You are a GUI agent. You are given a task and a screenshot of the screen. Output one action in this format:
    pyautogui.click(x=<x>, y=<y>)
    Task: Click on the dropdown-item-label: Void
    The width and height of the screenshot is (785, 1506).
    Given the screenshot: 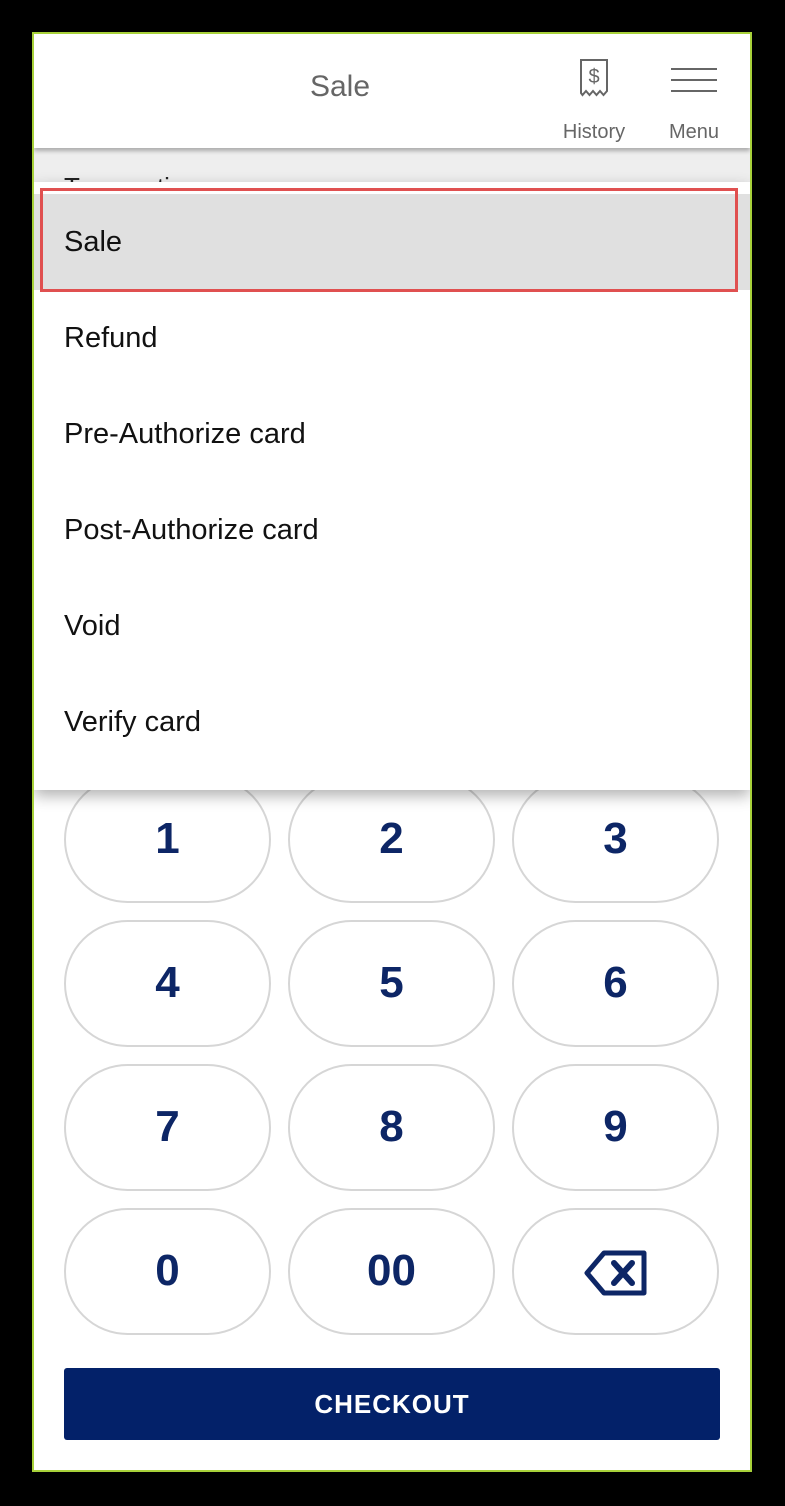 What is the action you would take?
    pyautogui.click(x=92, y=626)
    